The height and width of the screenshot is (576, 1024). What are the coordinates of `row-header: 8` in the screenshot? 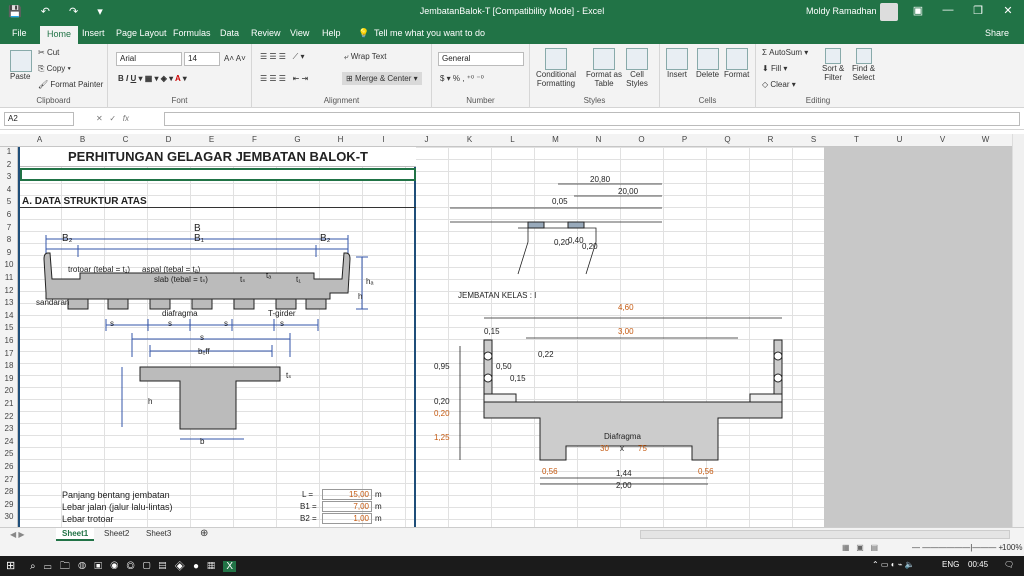 It's located at (9, 239).